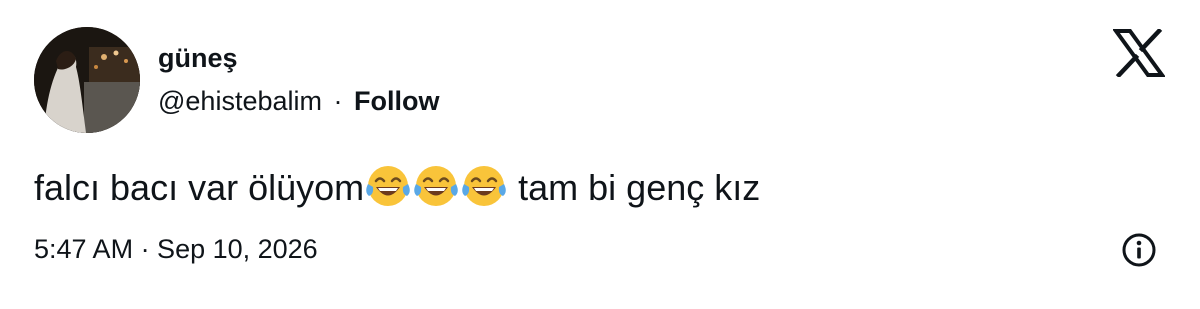 This screenshot has width=1200, height=309. I want to click on info-icon, so click(1139, 250).